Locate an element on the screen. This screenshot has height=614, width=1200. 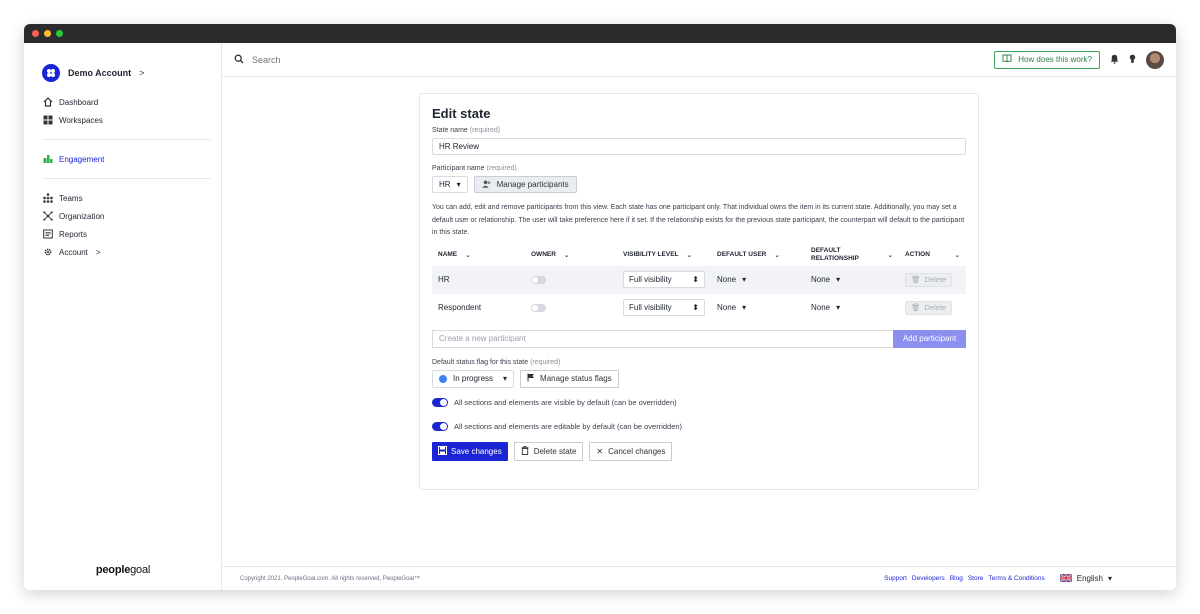
save-changes-button: Save changes is located at coordinates (470, 451).